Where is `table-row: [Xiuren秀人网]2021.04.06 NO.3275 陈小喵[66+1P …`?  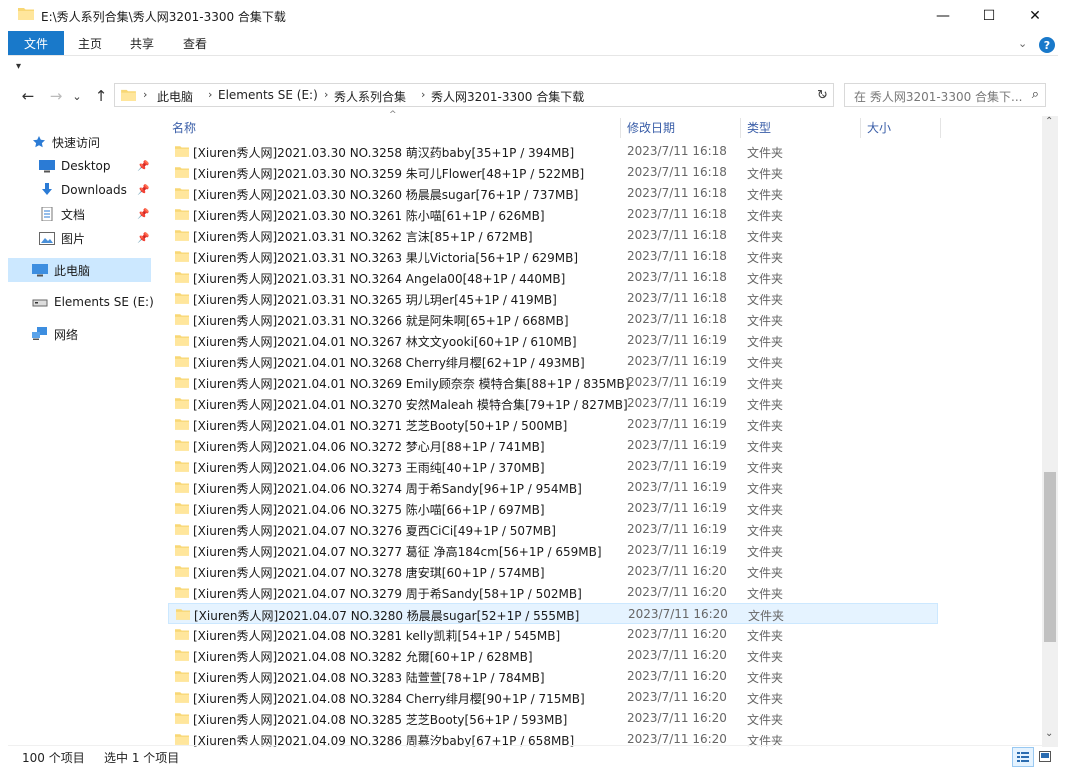
table-row: [Xiuren秀人网]2021.04.06 NO.3275 陈小喵[66+1P … is located at coordinates (553, 508).